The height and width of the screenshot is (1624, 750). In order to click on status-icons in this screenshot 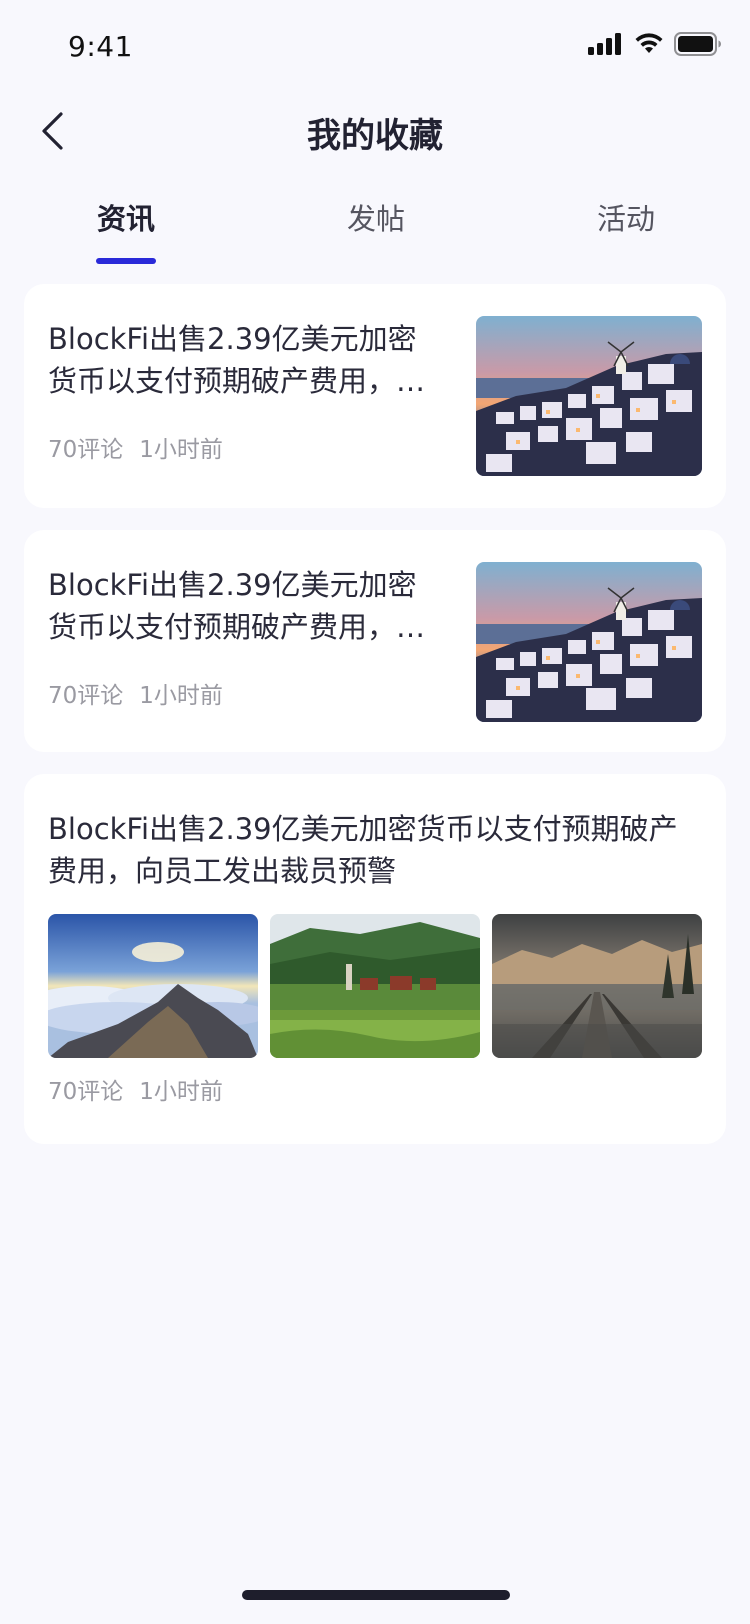, I will do `click(655, 44)`.